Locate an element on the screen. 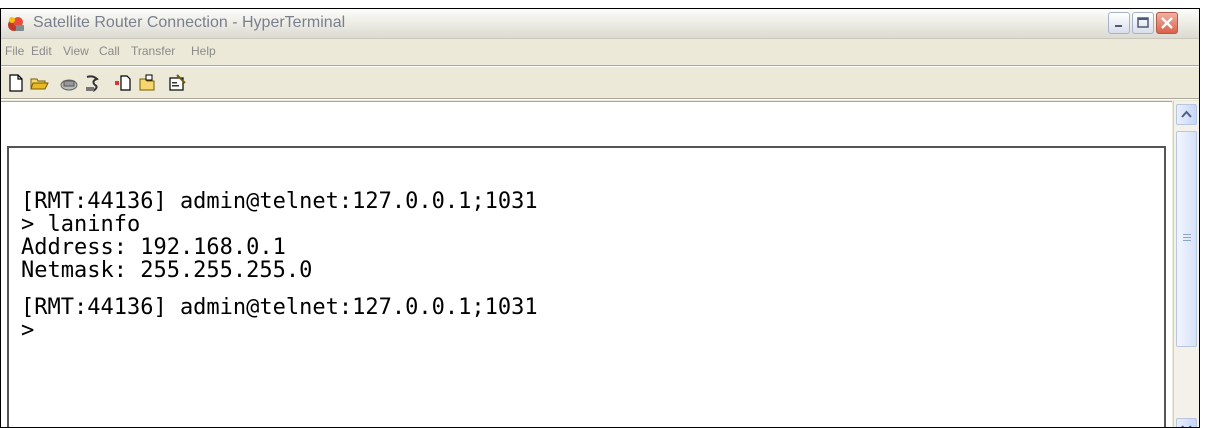 Image resolution: width=1205 pixels, height=428 pixels. background-strip is located at coordinates (602, 4).